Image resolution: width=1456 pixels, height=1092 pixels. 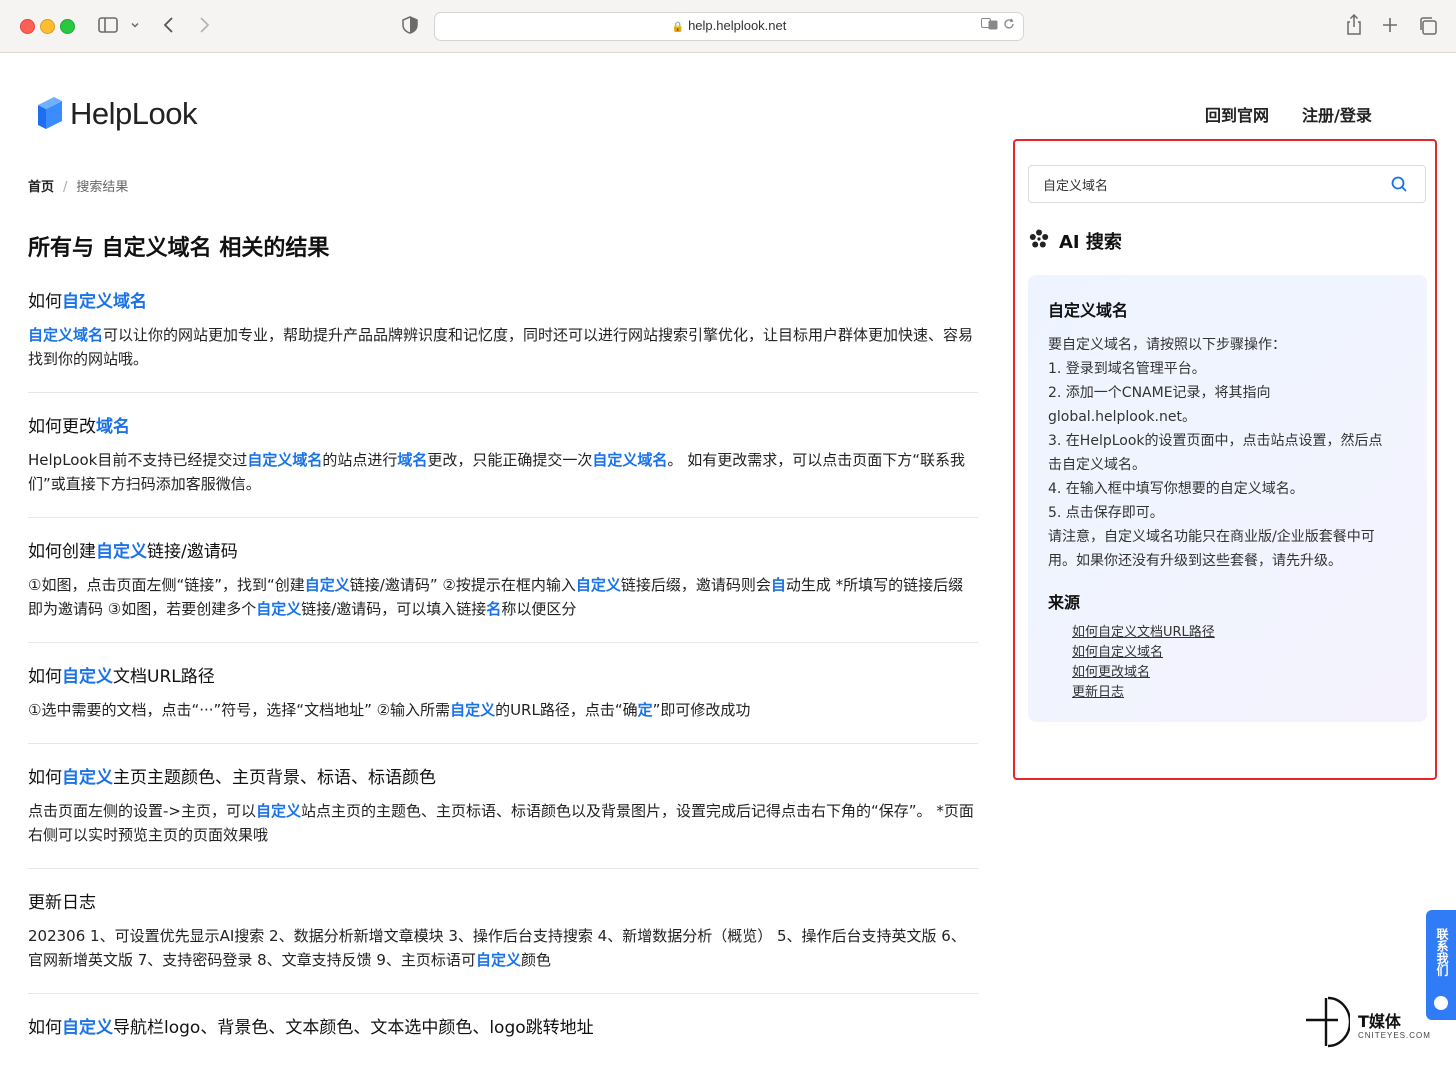 I want to click on address-bar: 🔒 help.helplook.net, so click(x=729, y=26).